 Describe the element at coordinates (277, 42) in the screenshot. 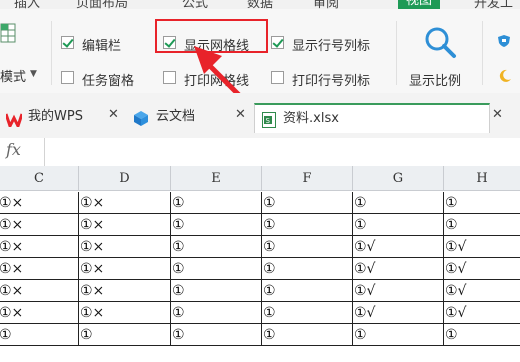

I see `checkbox-show-headings` at that location.